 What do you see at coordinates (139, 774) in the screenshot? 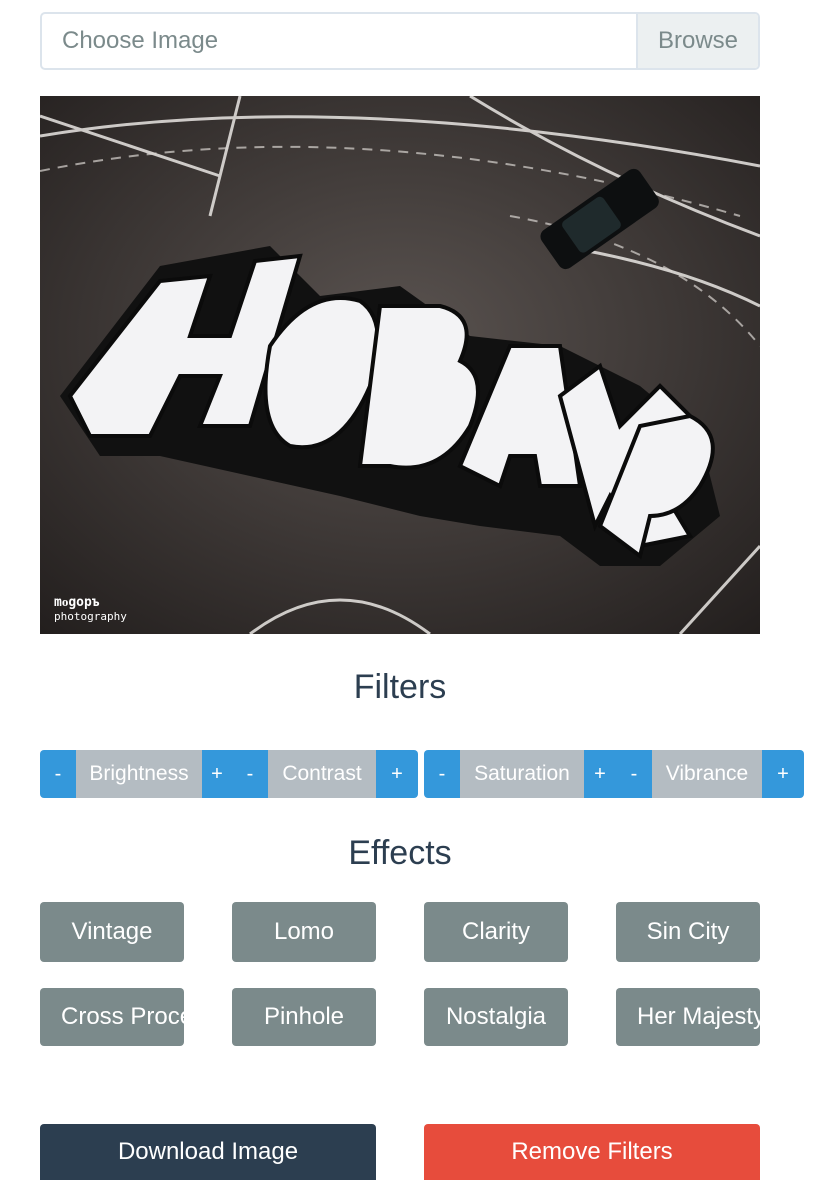
I see `brightness-label: Brightness` at bounding box center [139, 774].